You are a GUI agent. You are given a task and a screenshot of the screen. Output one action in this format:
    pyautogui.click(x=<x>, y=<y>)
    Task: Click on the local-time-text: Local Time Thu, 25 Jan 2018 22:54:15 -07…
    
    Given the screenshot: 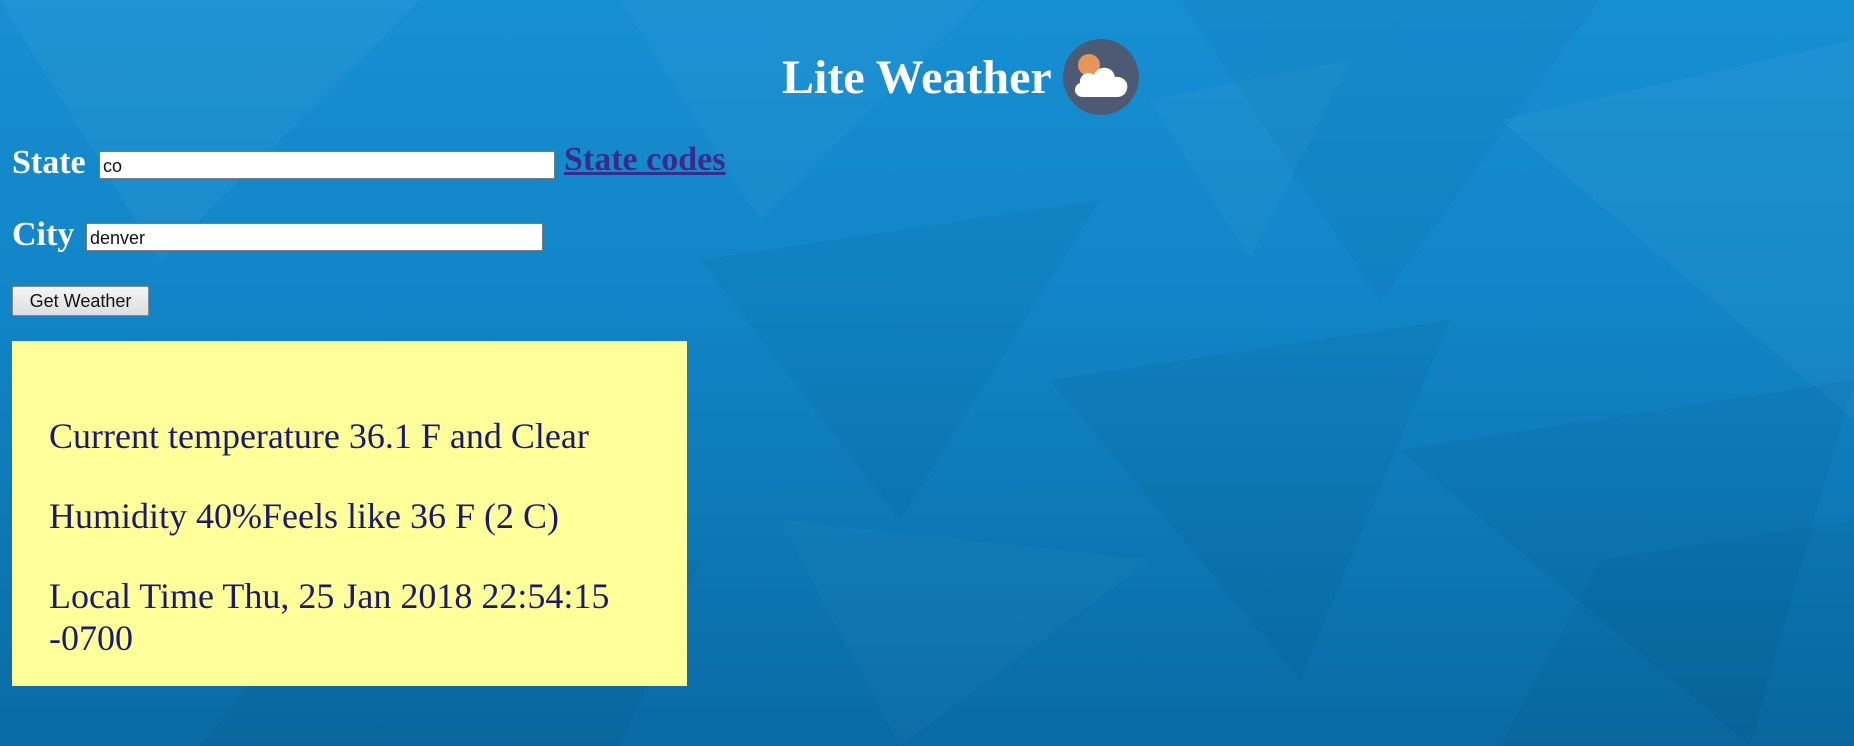 What is the action you would take?
    pyautogui.click(x=329, y=617)
    